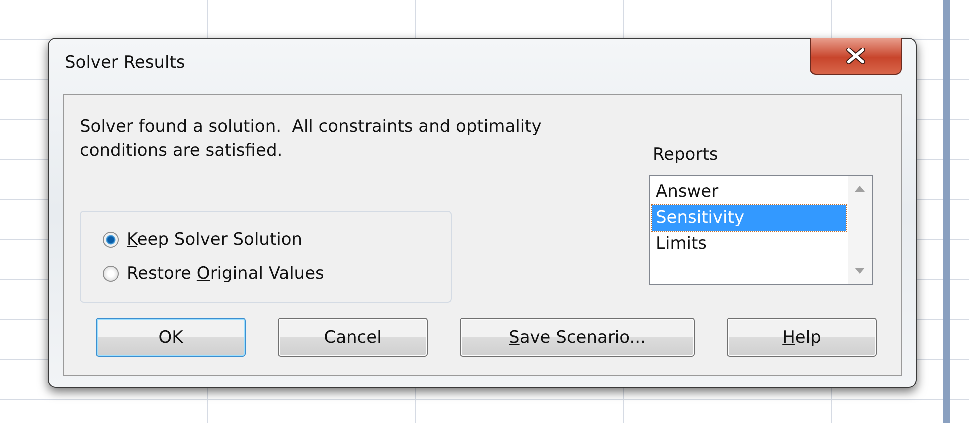 Image resolution: width=969 pixels, height=423 pixels. What do you see at coordinates (277, 240) in the screenshot?
I see `radio-option: Keep Solver Solution` at bounding box center [277, 240].